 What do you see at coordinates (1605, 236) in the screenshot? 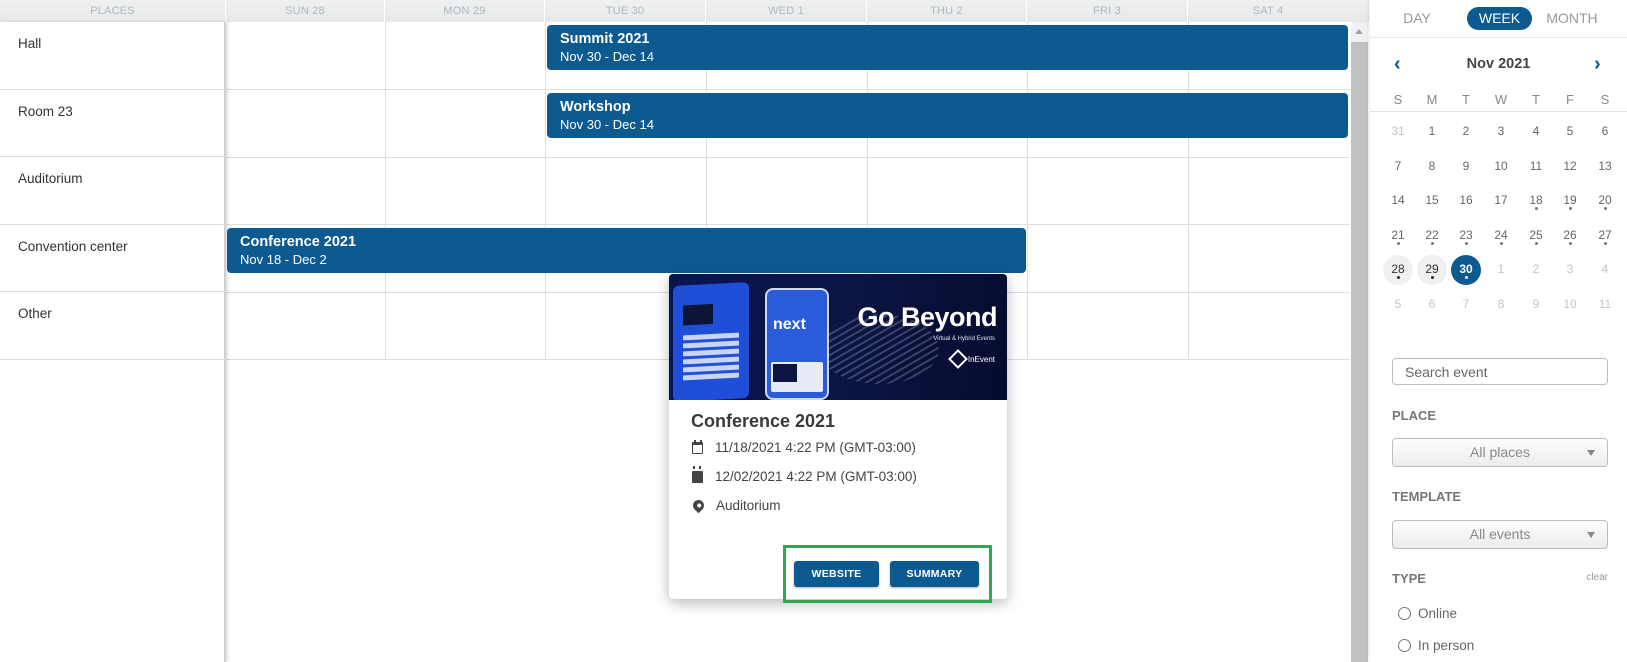
I see `mini-calendar-day: 27` at bounding box center [1605, 236].